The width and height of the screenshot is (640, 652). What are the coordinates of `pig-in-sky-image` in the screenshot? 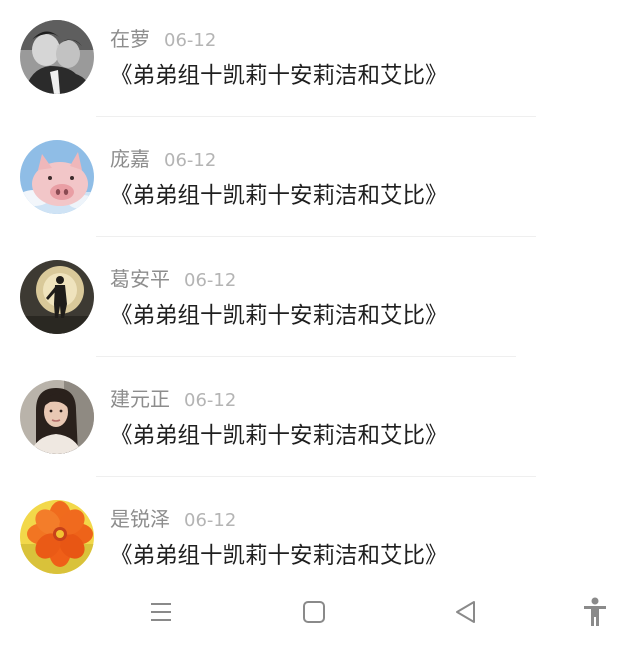 It's located at (57, 177).